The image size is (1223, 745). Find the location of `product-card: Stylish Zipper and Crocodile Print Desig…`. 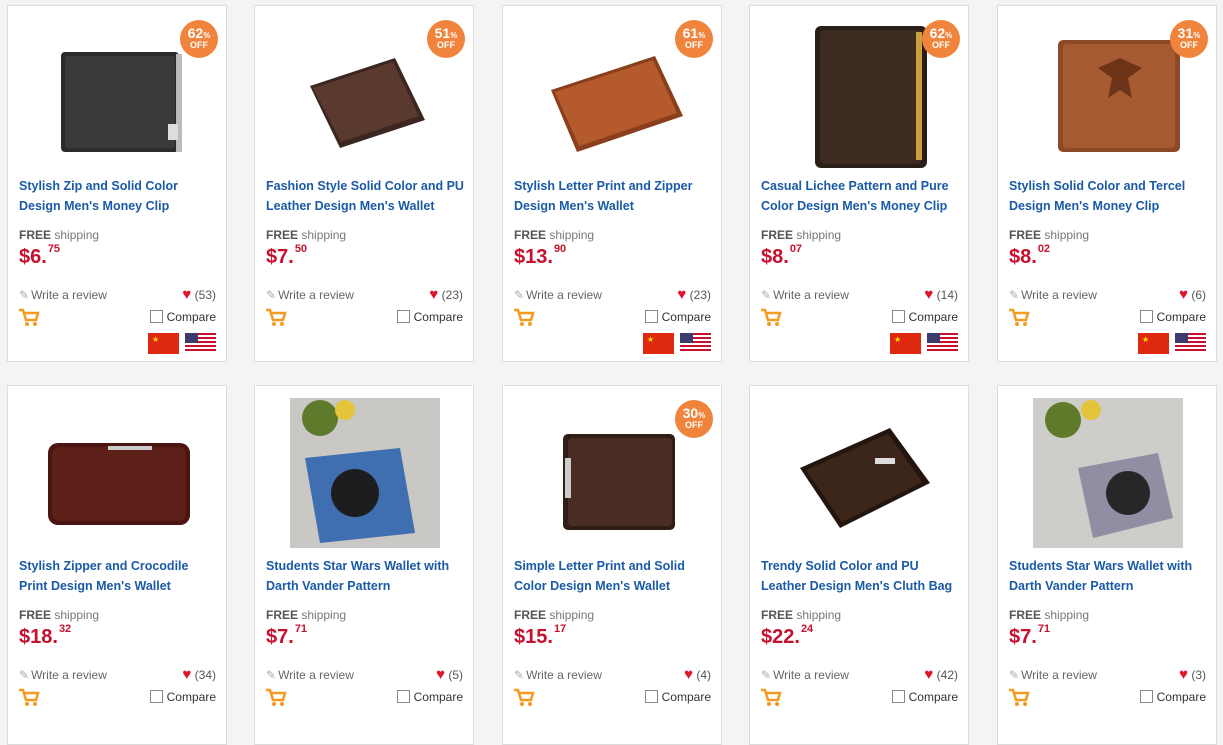

product-card: Stylish Zipper and Crocodile Print Desig… is located at coordinates (117, 565).